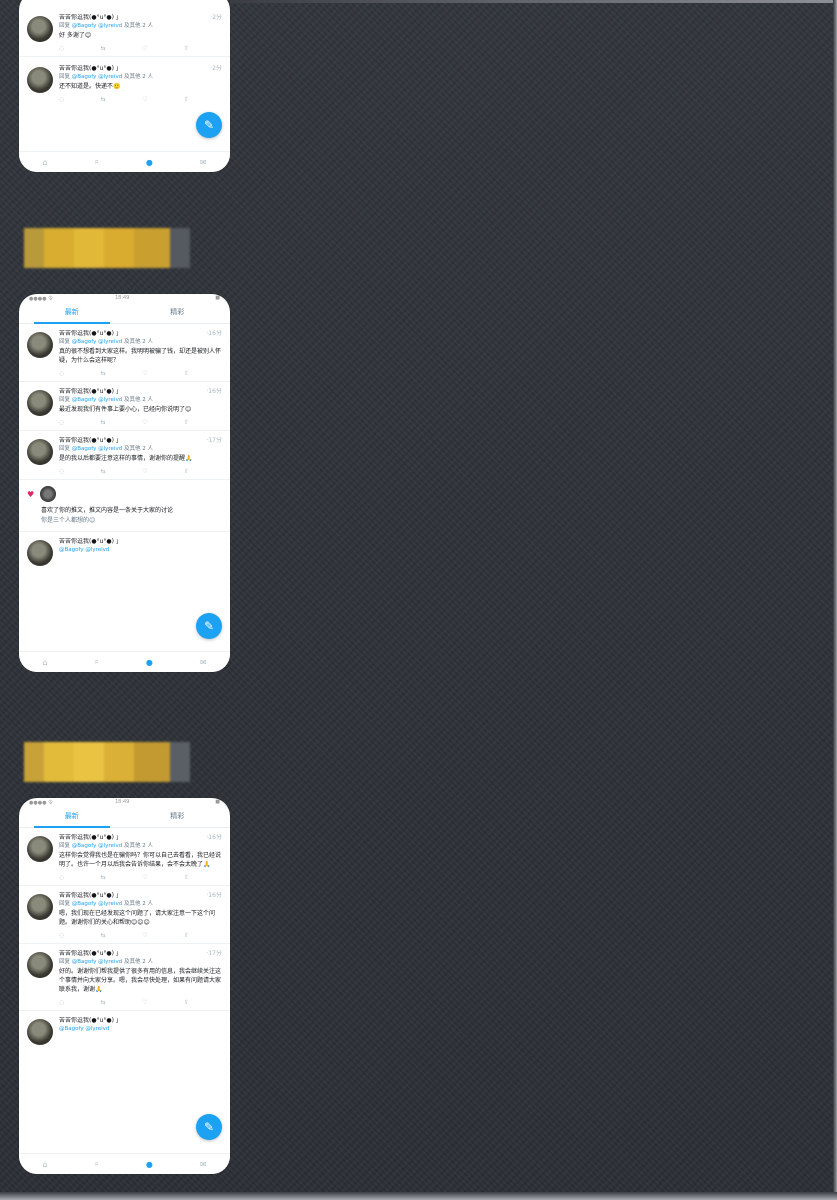  Describe the element at coordinates (140, 356) in the screenshot. I see `tweet-text: 真的很不想看到大家这样。我明明被骗了钱，却还是被别人怀疑，为什么会这样呢？` at that location.